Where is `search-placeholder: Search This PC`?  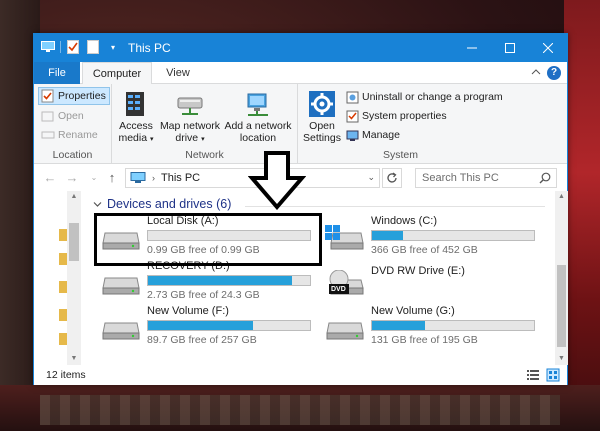 search-placeholder: Search This PC is located at coordinates (460, 178).